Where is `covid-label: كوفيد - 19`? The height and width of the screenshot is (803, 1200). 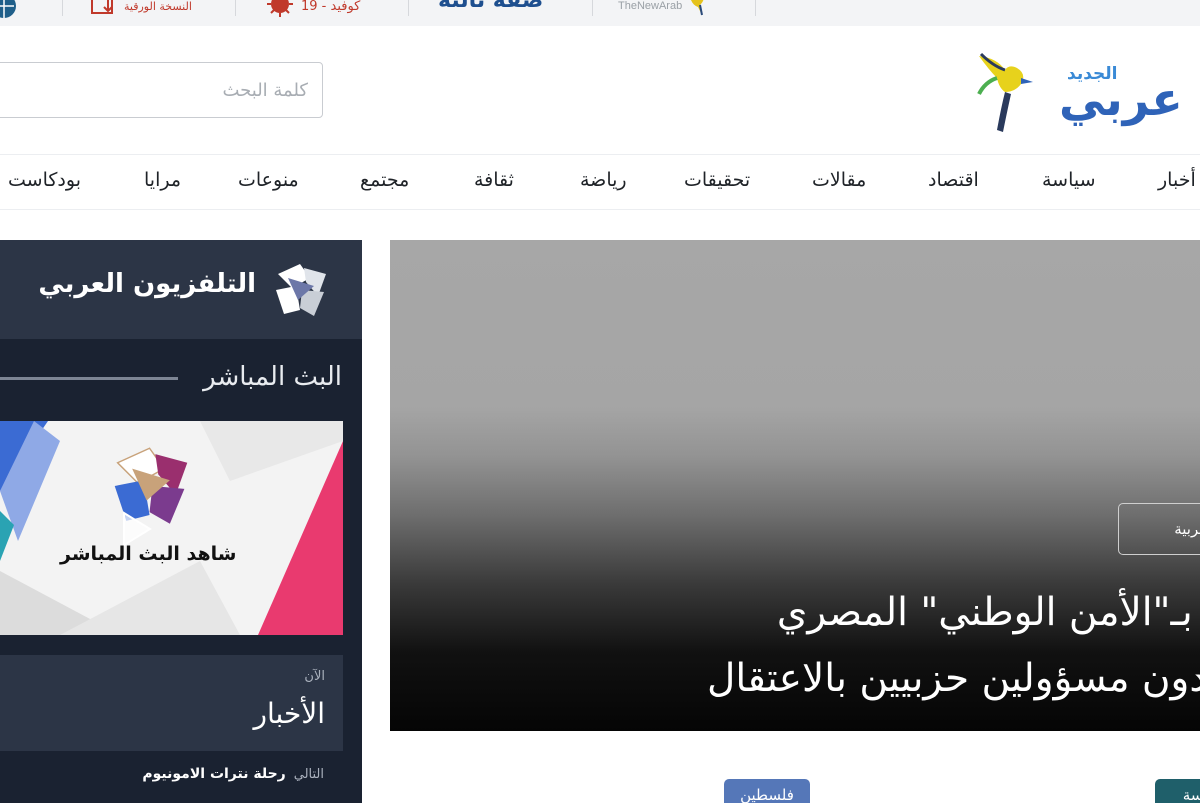
covid-label: كوفيد - 19 is located at coordinates (331, 7).